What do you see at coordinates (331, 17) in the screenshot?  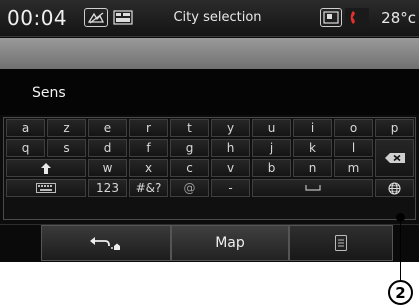 I see `phone-book-icon` at bounding box center [331, 17].